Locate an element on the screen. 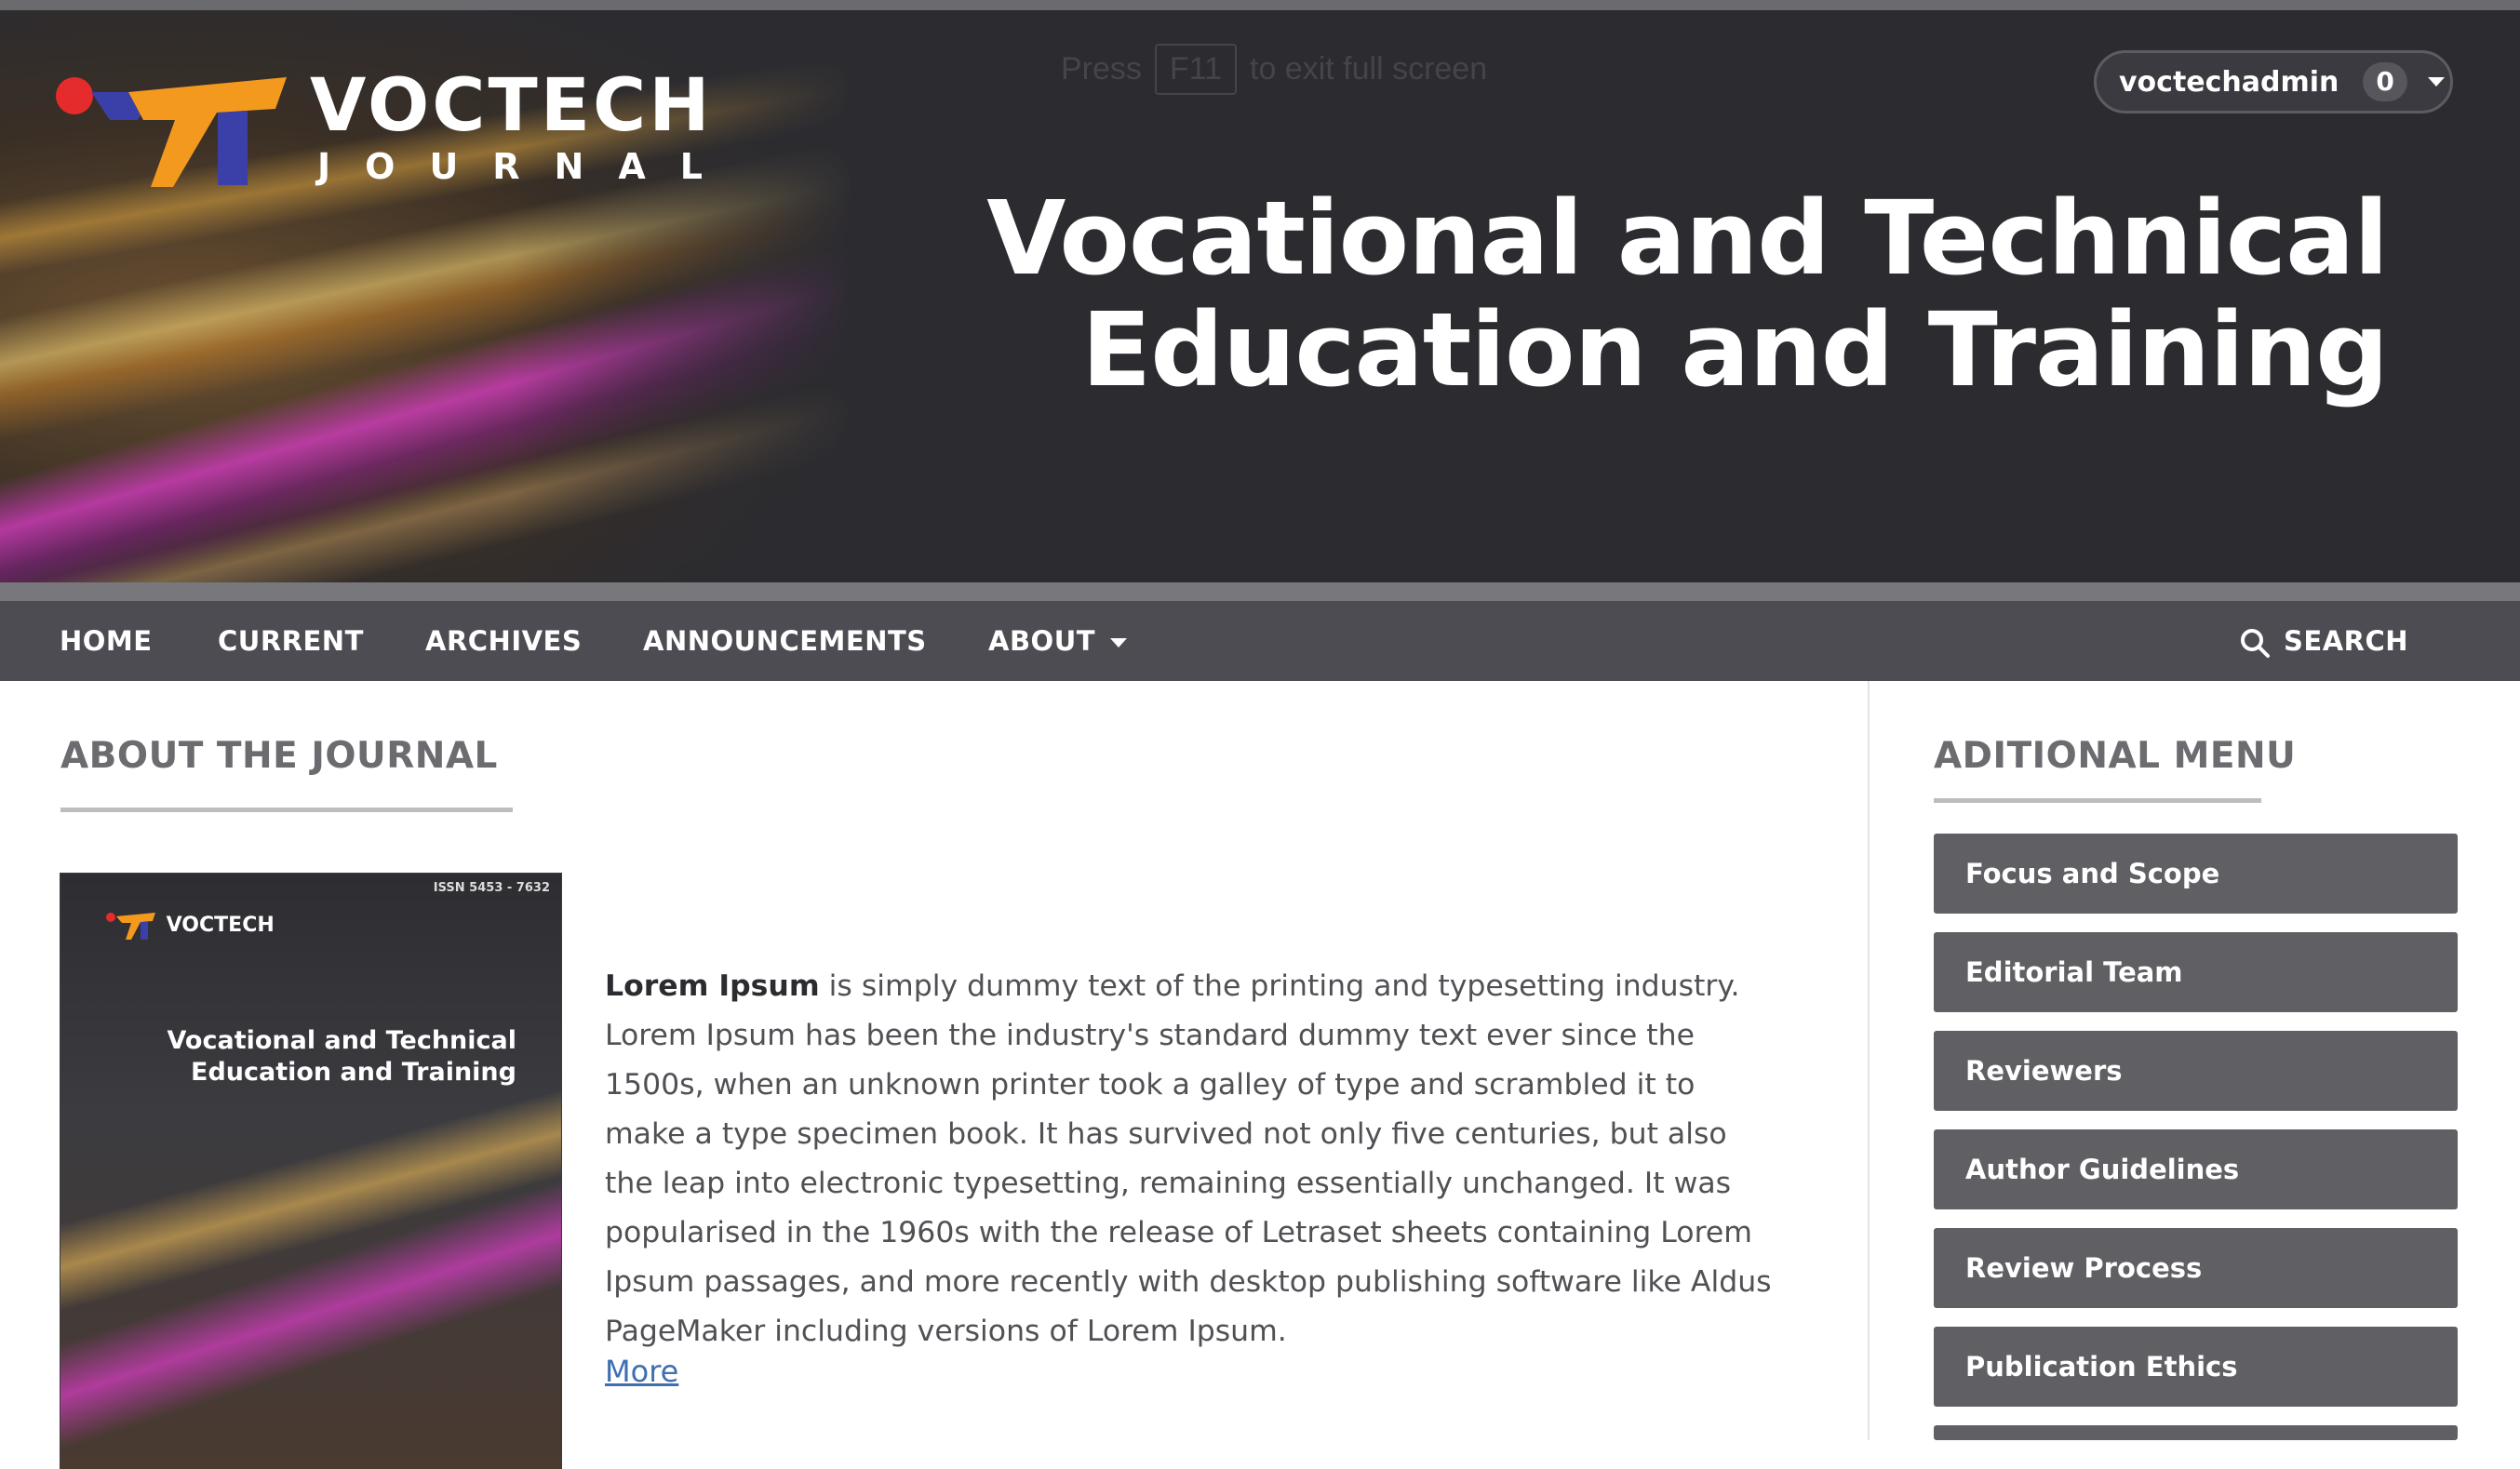 The image size is (2520, 1469). site-logo: VOCTECH JOURNAL is located at coordinates (389, 134).